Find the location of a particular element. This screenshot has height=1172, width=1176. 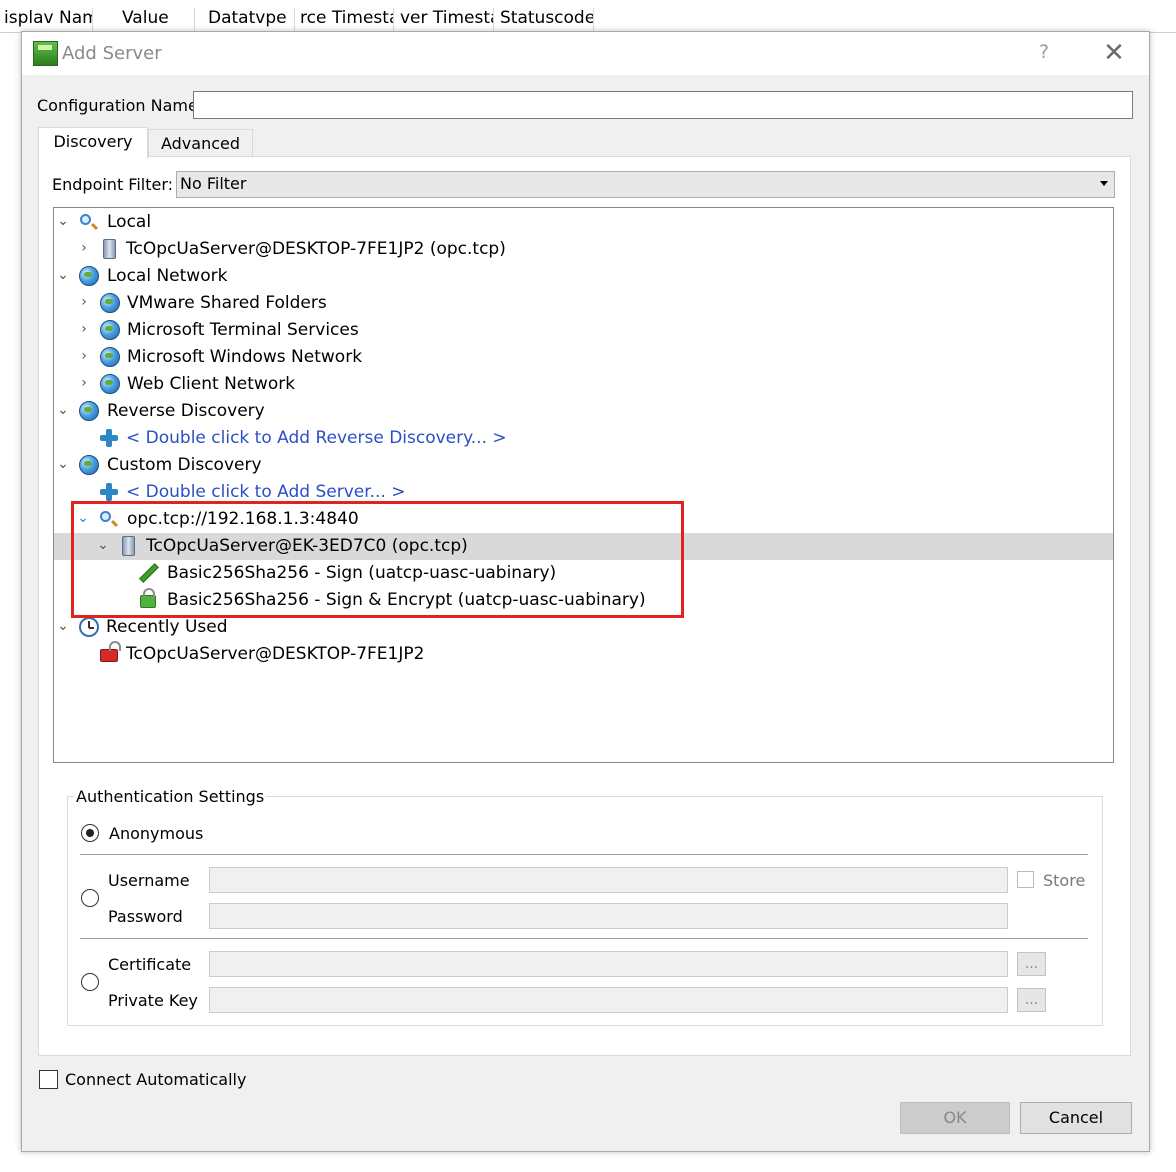

anonymous-radio is located at coordinates (90, 833).